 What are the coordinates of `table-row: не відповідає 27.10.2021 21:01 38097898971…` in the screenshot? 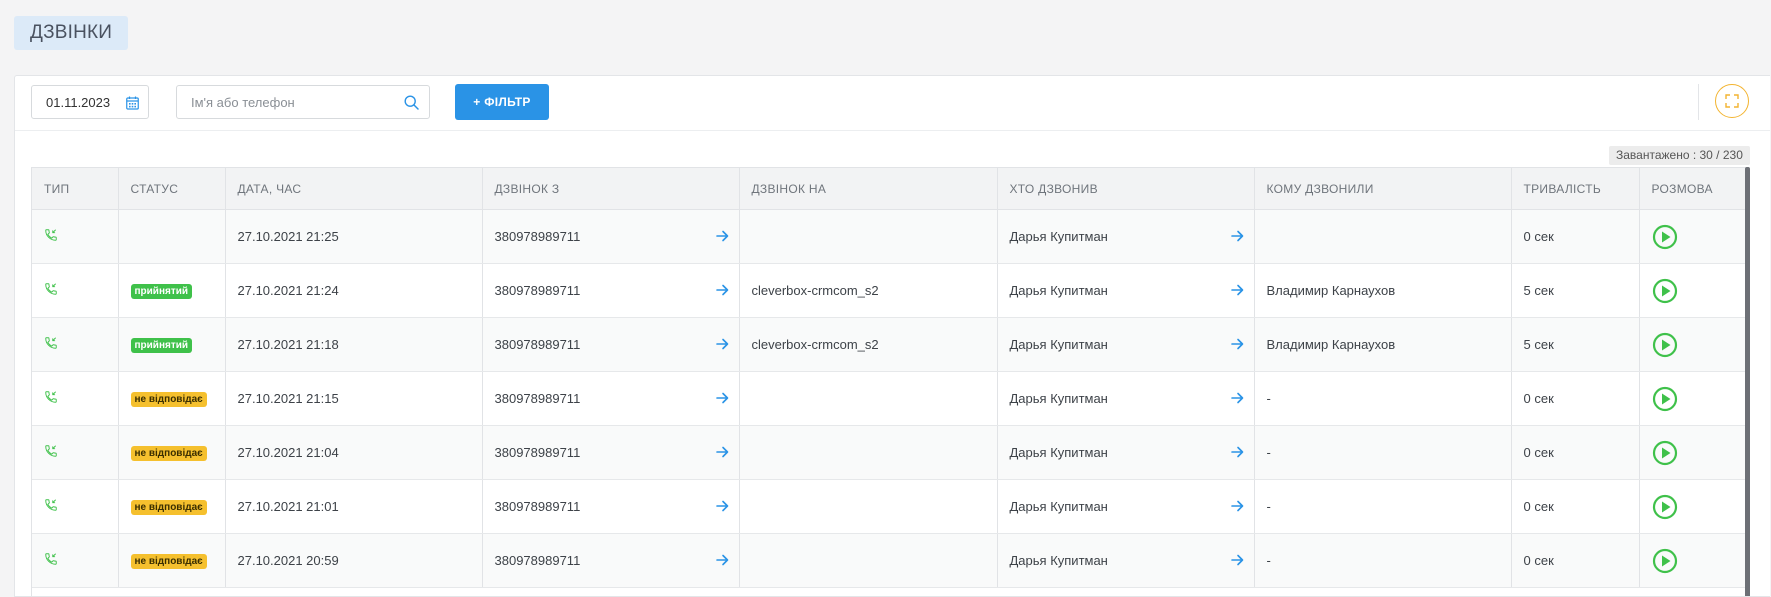 It's located at (889, 506).